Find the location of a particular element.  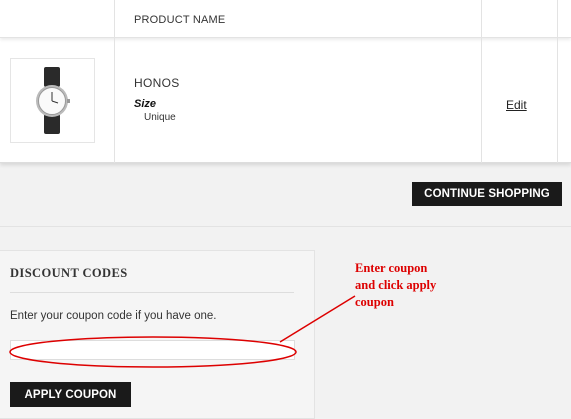

coupon-code-input is located at coordinates (152, 350).